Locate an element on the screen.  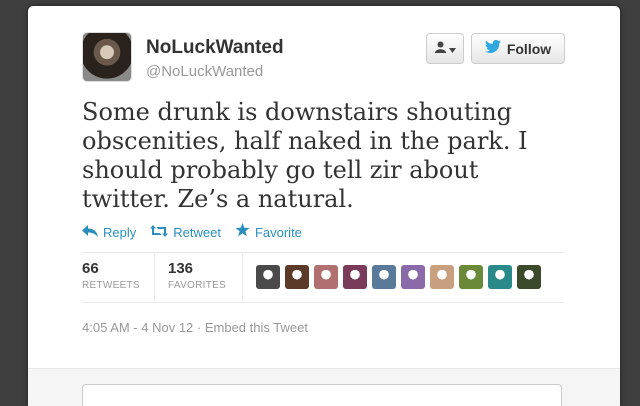
star-icon is located at coordinates (242, 232).